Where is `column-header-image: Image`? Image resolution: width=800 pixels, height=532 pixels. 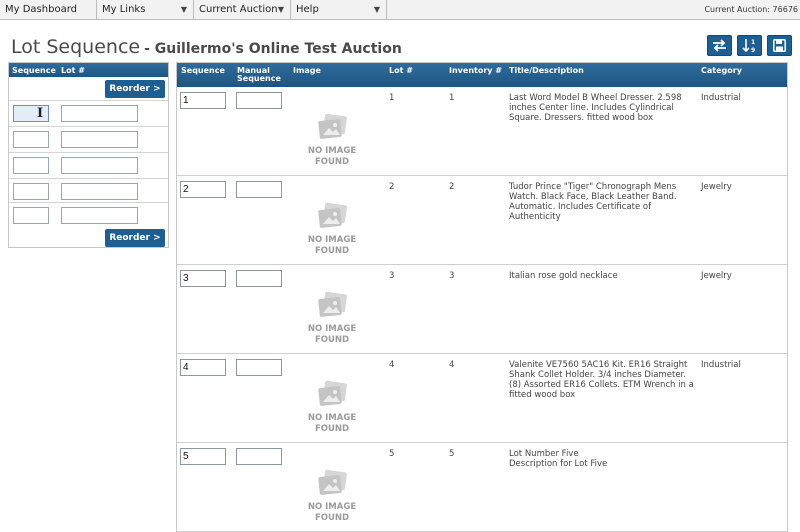
column-header-image: Image is located at coordinates (307, 70).